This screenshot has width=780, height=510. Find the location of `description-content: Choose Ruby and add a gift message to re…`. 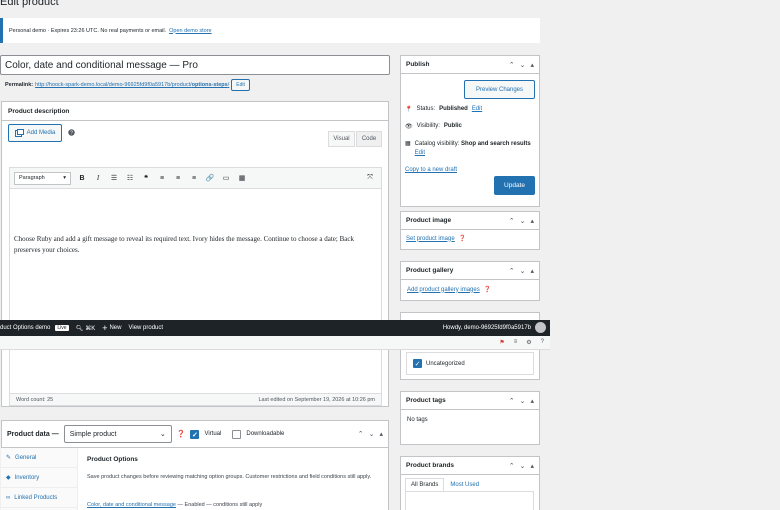

description-content: Choose Ruby and add a gift message to re… is located at coordinates (194, 245).